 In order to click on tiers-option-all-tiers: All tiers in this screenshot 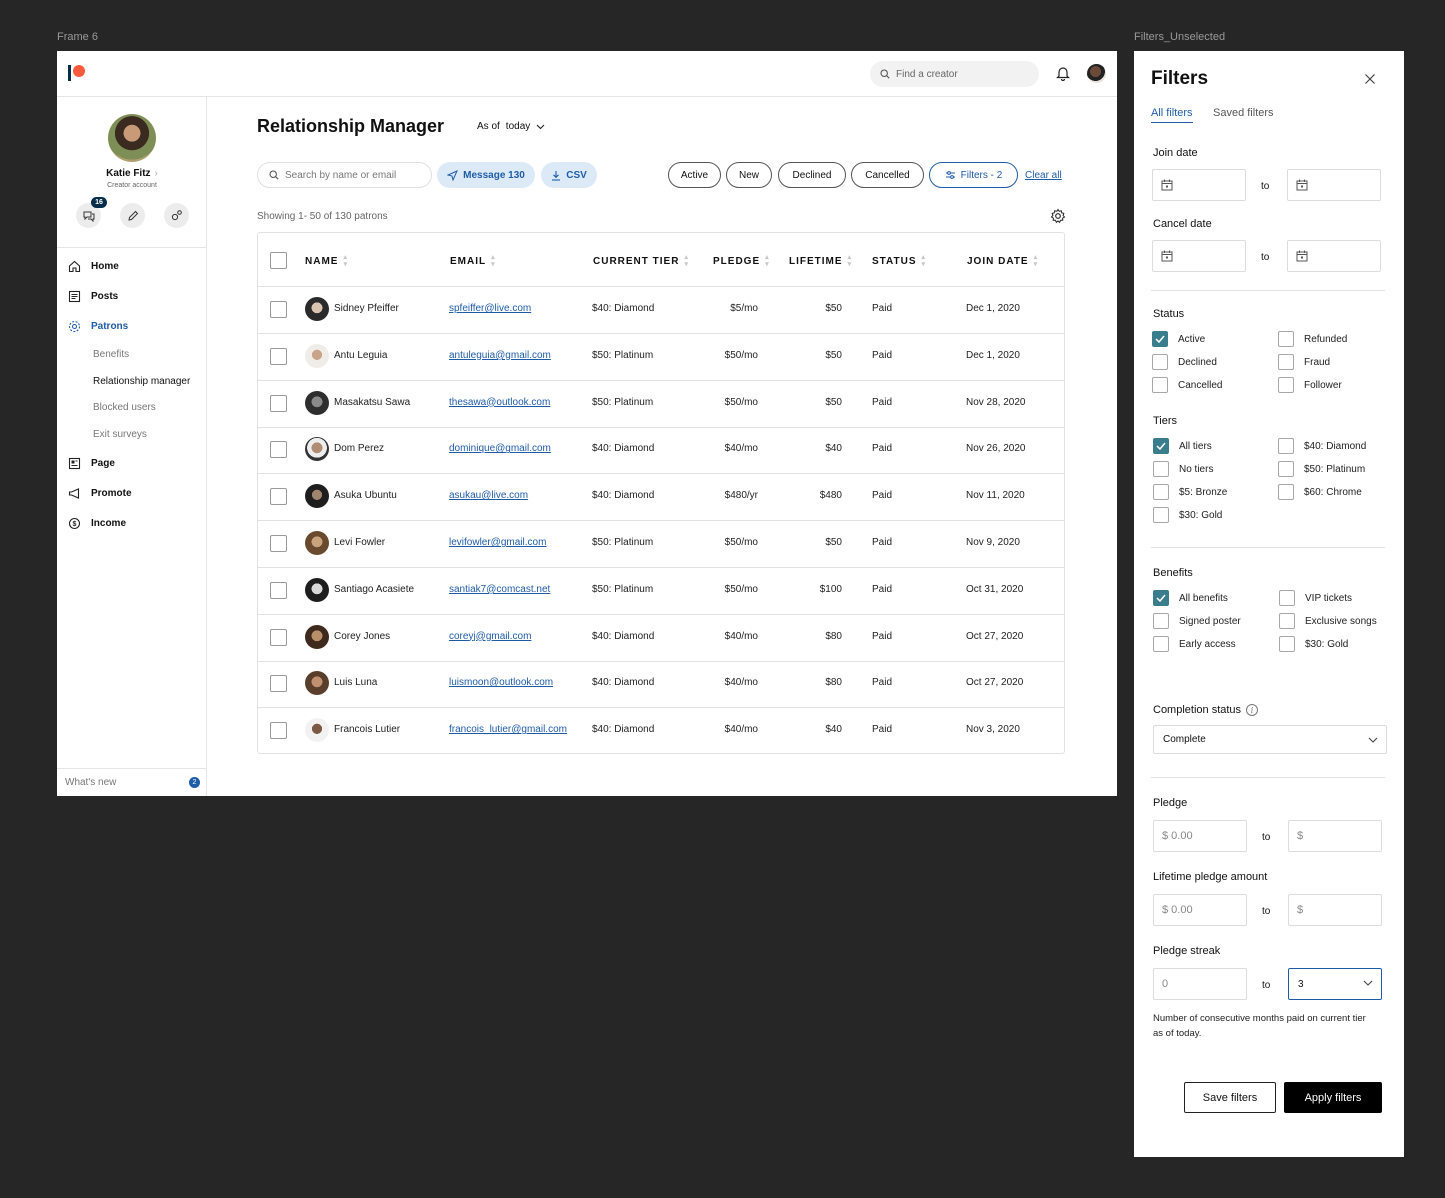, I will do `click(1182, 446)`.